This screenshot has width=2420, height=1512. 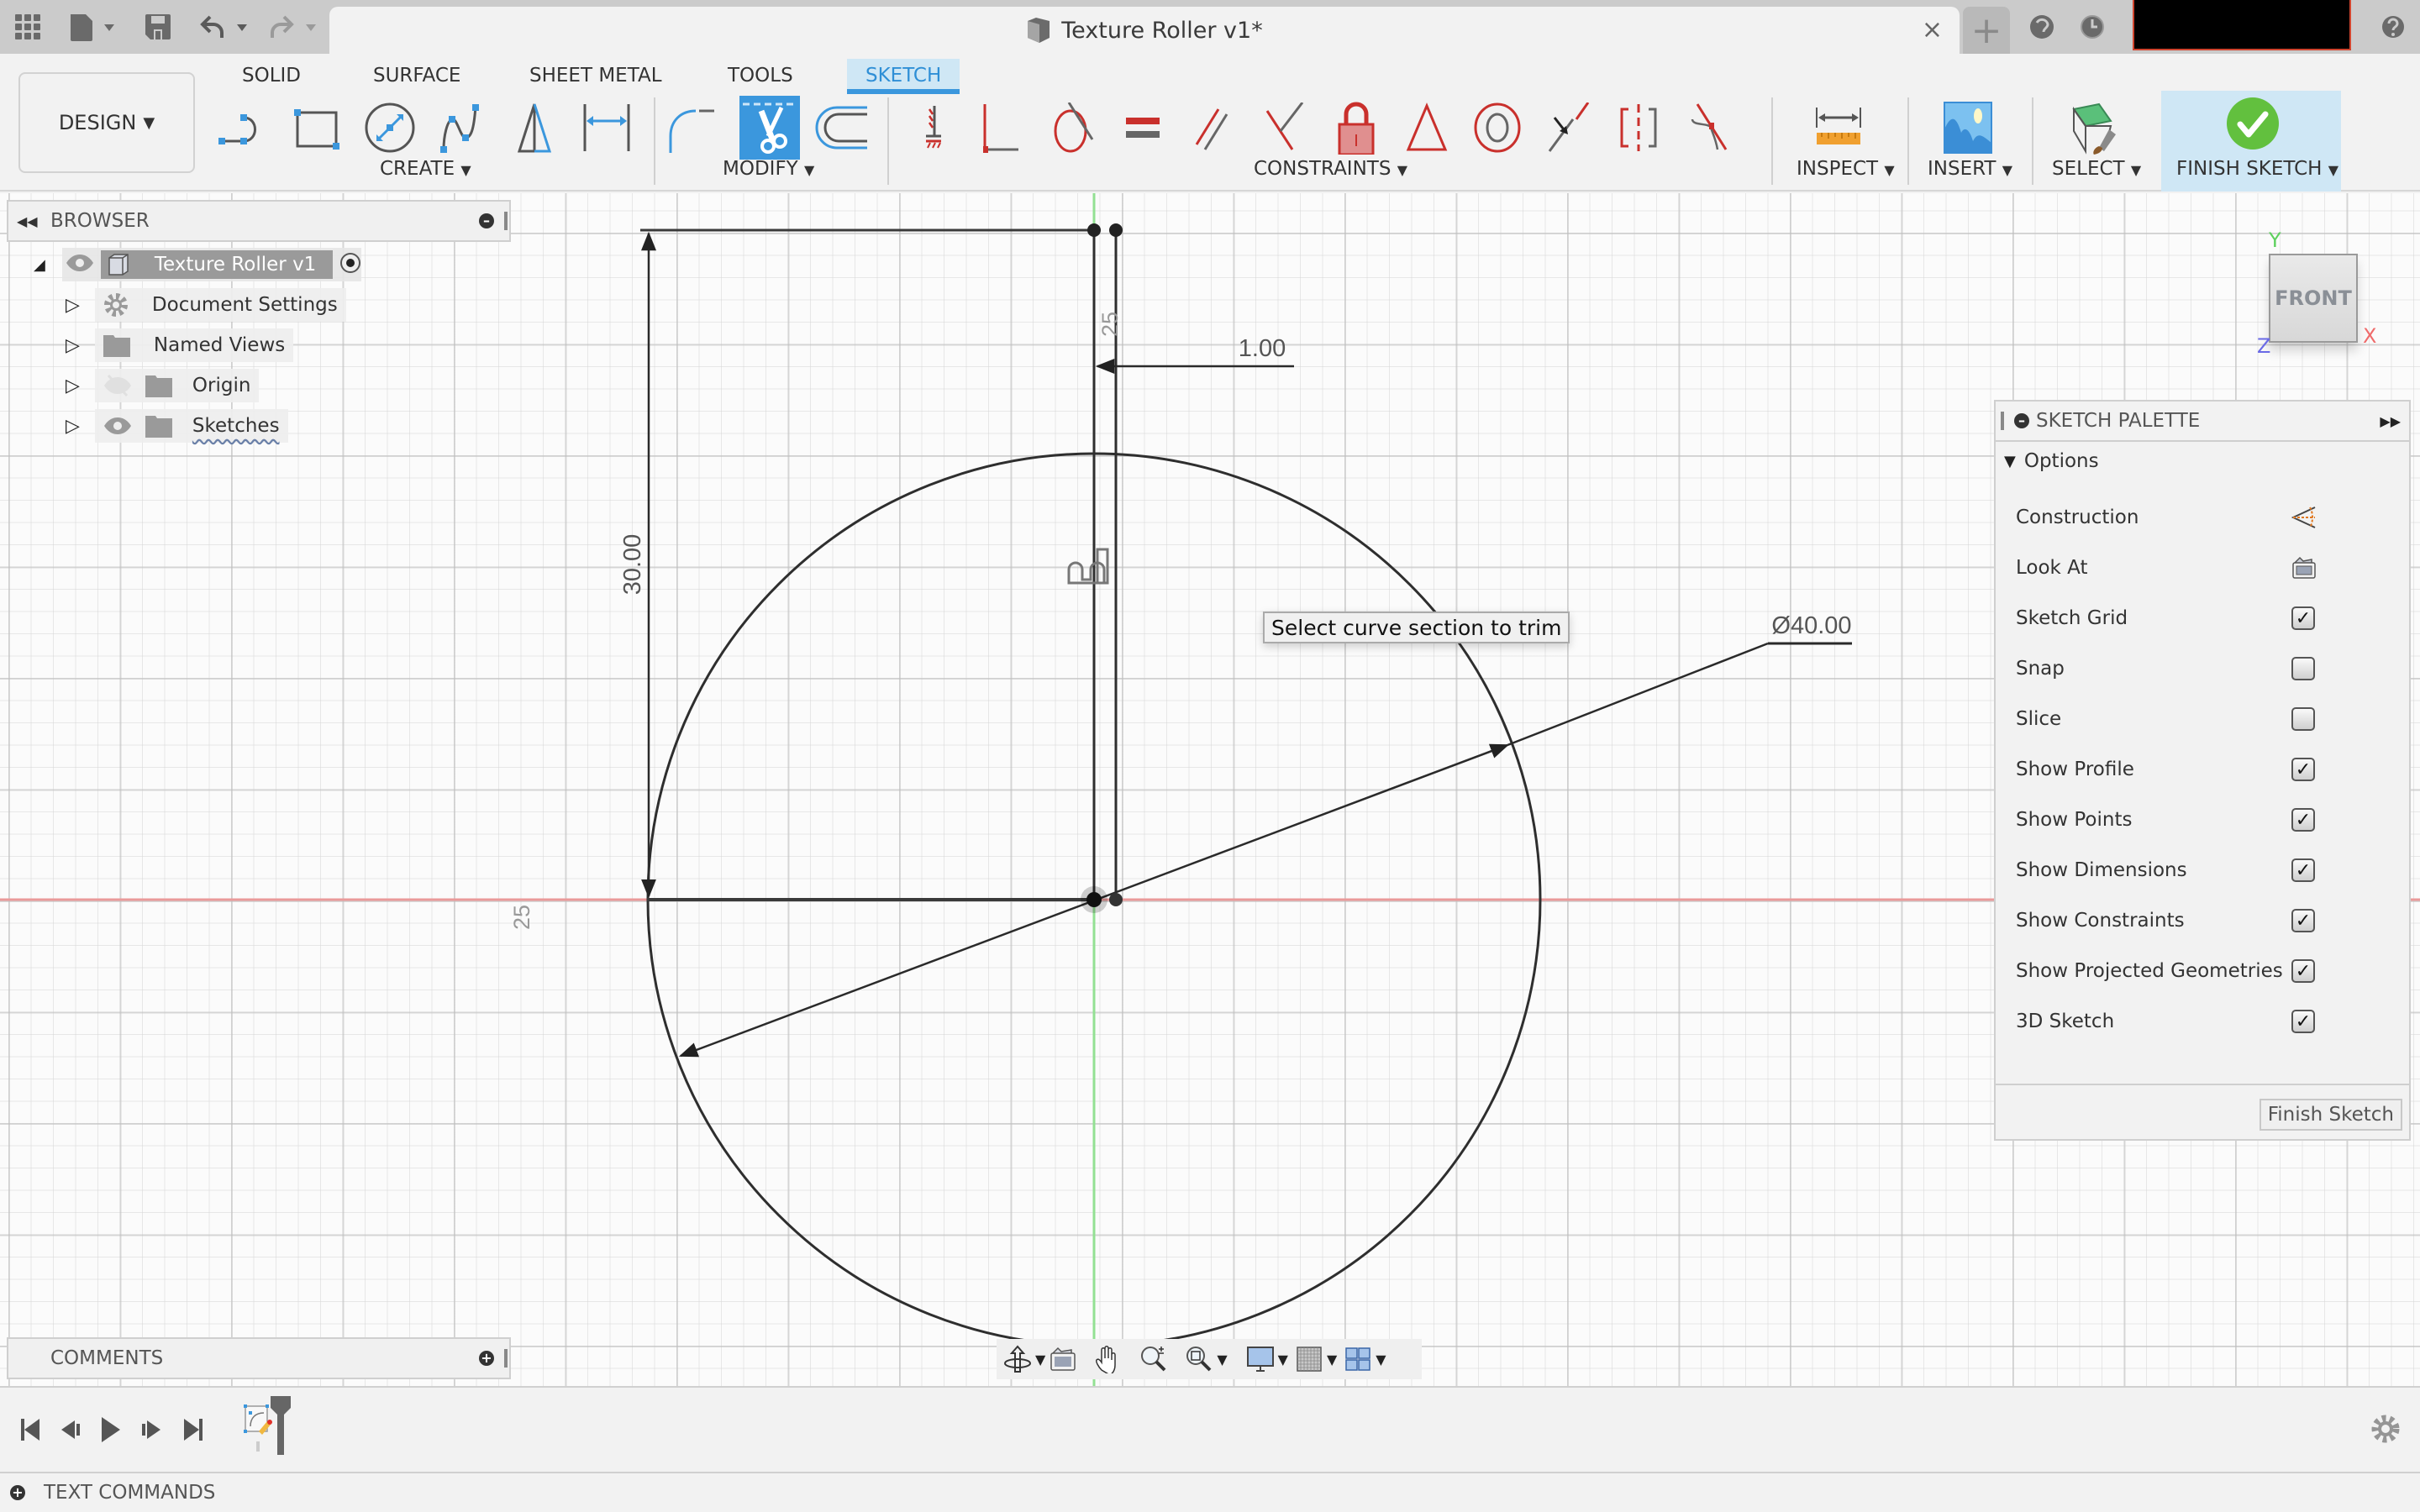 What do you see at coordinates (2303, 820) in the screenshot?
I see `show-points-checkbox: ✓` at bounding box center [2303, 820].